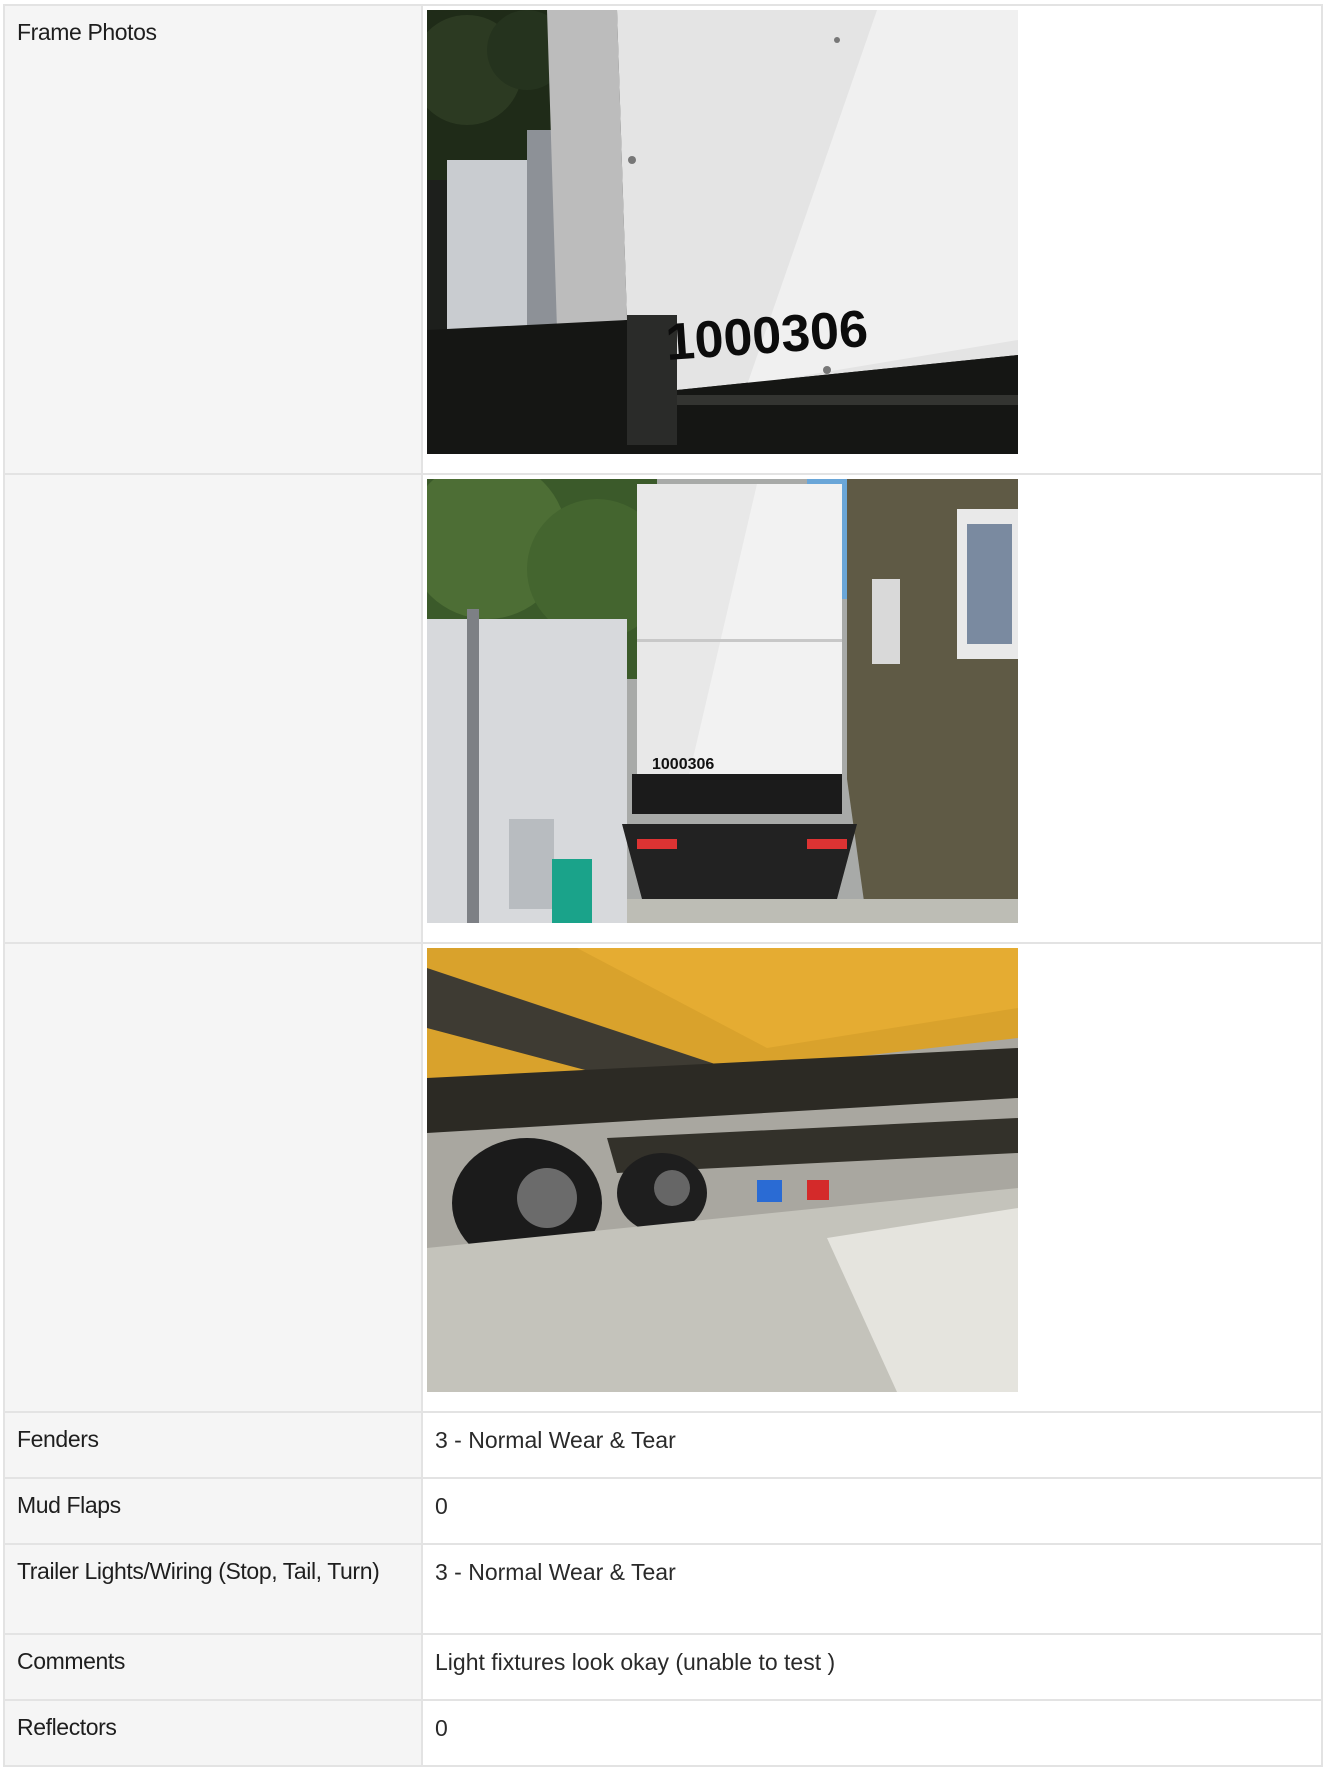 The width and height of the screenshot is (1326, 1767). I want to click on frame-photo-rear: 1000306, so click(722, 701).